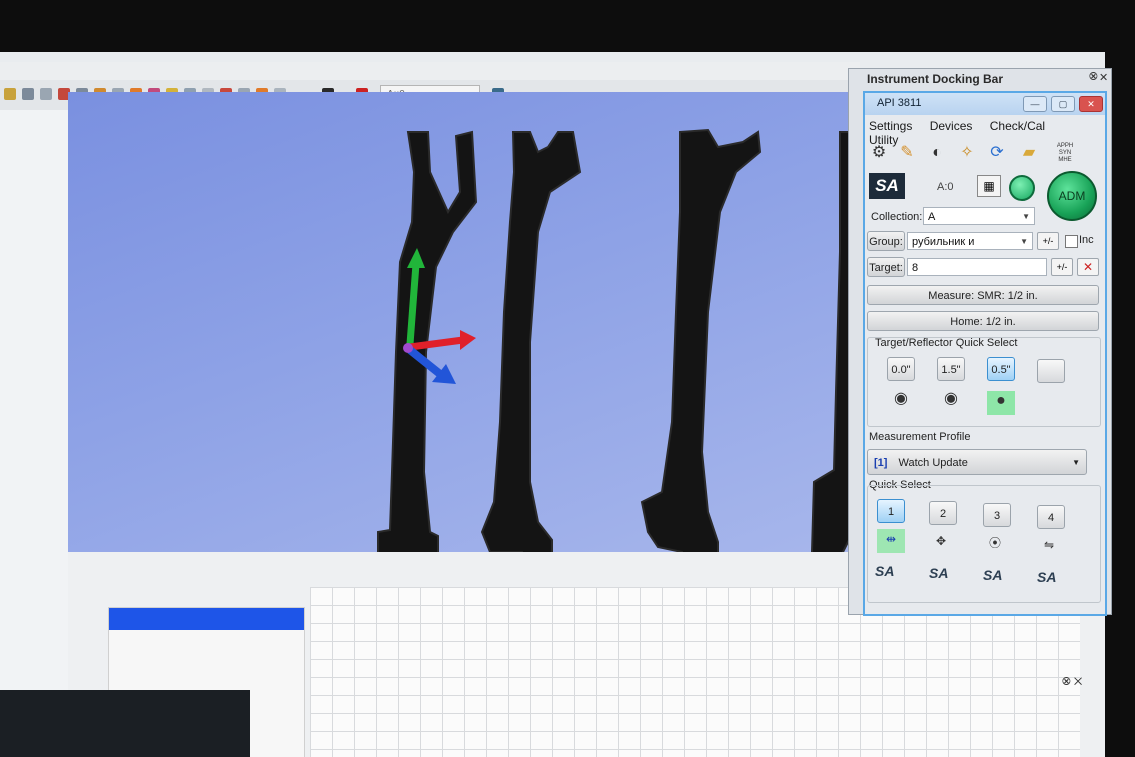 This screenshot has height=757, width=1135. Describe the element at coordinates (1001, 403) in the screenshot. I see `reflector-ball-icon: ●` at that location.